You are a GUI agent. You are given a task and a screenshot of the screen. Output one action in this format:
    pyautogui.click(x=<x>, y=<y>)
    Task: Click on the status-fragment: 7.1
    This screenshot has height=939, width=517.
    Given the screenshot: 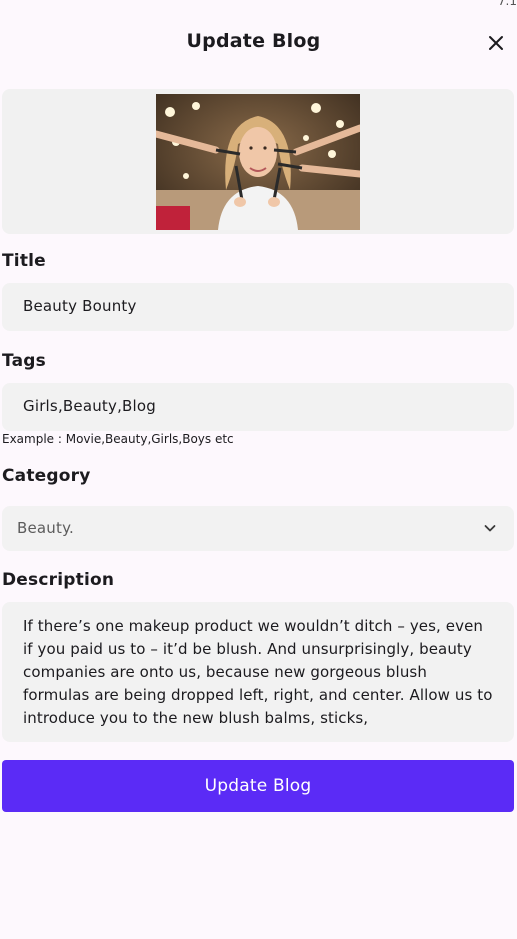 What is the action you would take?
    pyautogui.click(x=507, y=4)
    